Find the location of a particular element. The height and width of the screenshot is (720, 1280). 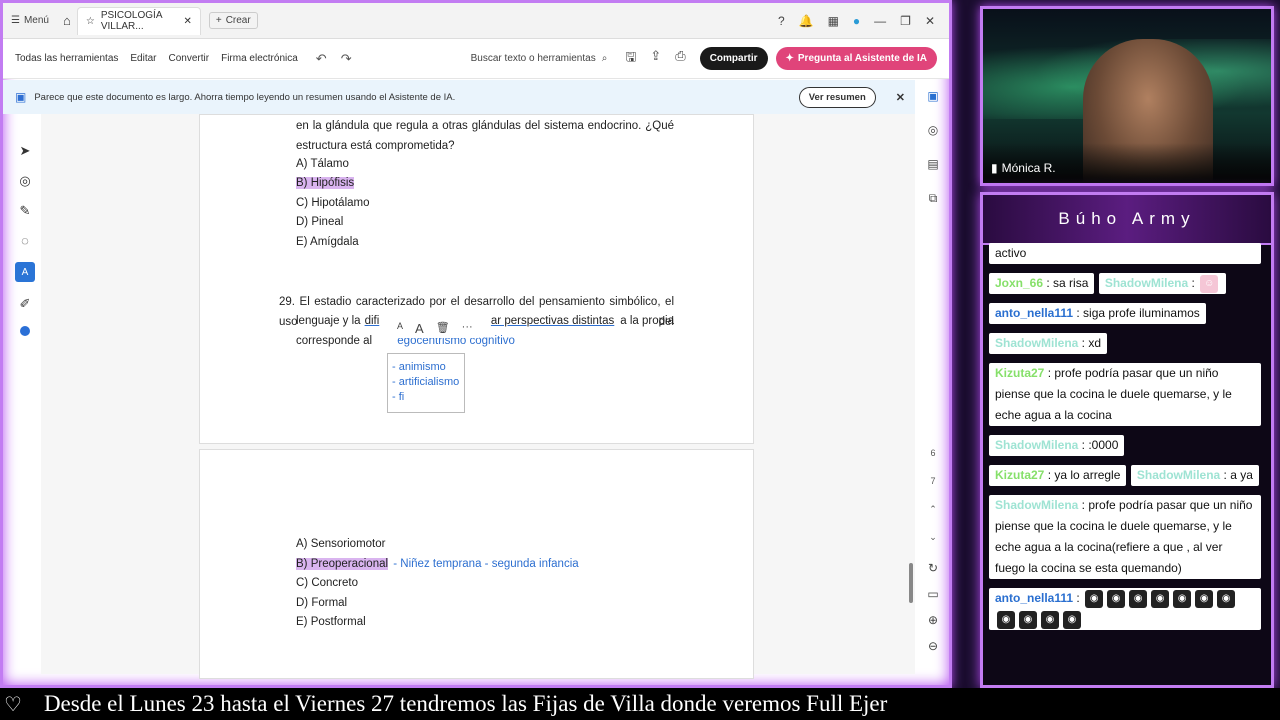

delete-icon: 🗑 is located at coordinates (443, 328).